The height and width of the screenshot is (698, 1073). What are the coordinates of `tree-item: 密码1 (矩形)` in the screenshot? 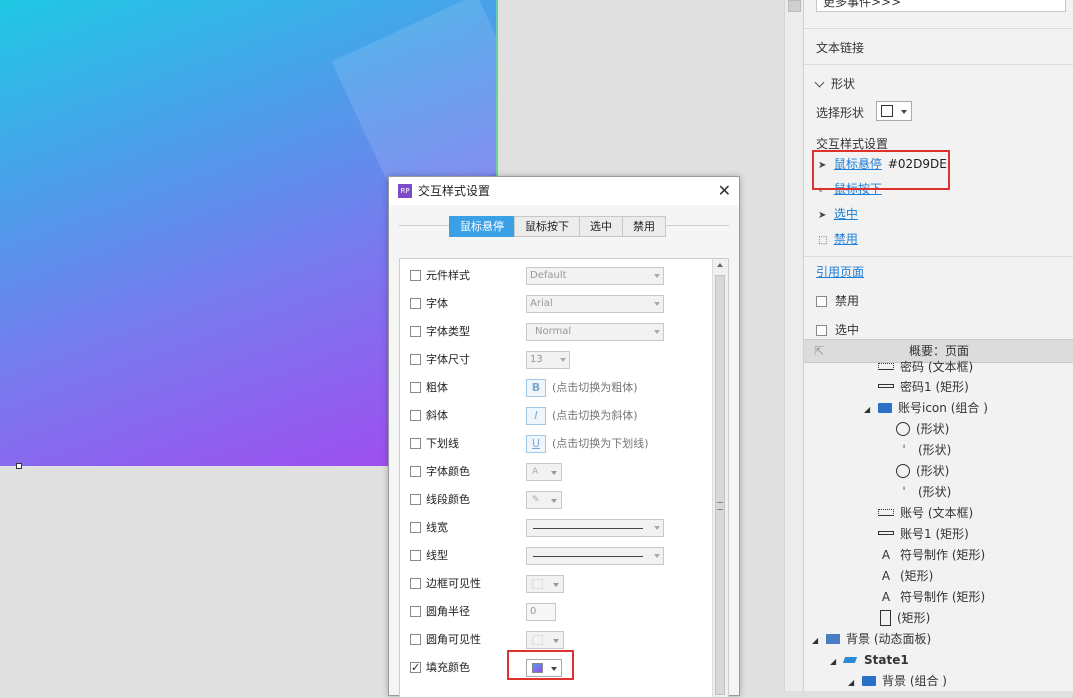 It's located at (923, 387).